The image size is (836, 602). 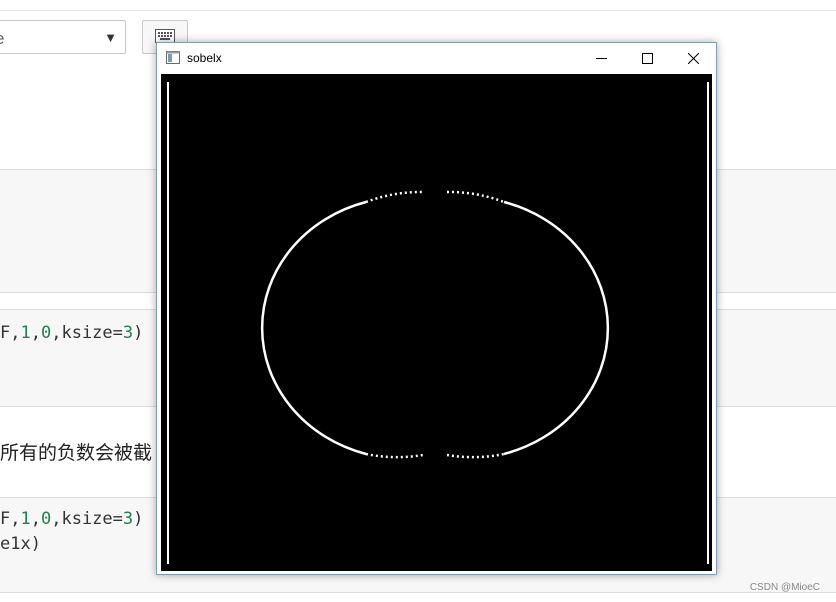 What do you see at coordinates (173, 57) in the screenshot?
I see `app-window-icon` at bounding box center [173, 57].